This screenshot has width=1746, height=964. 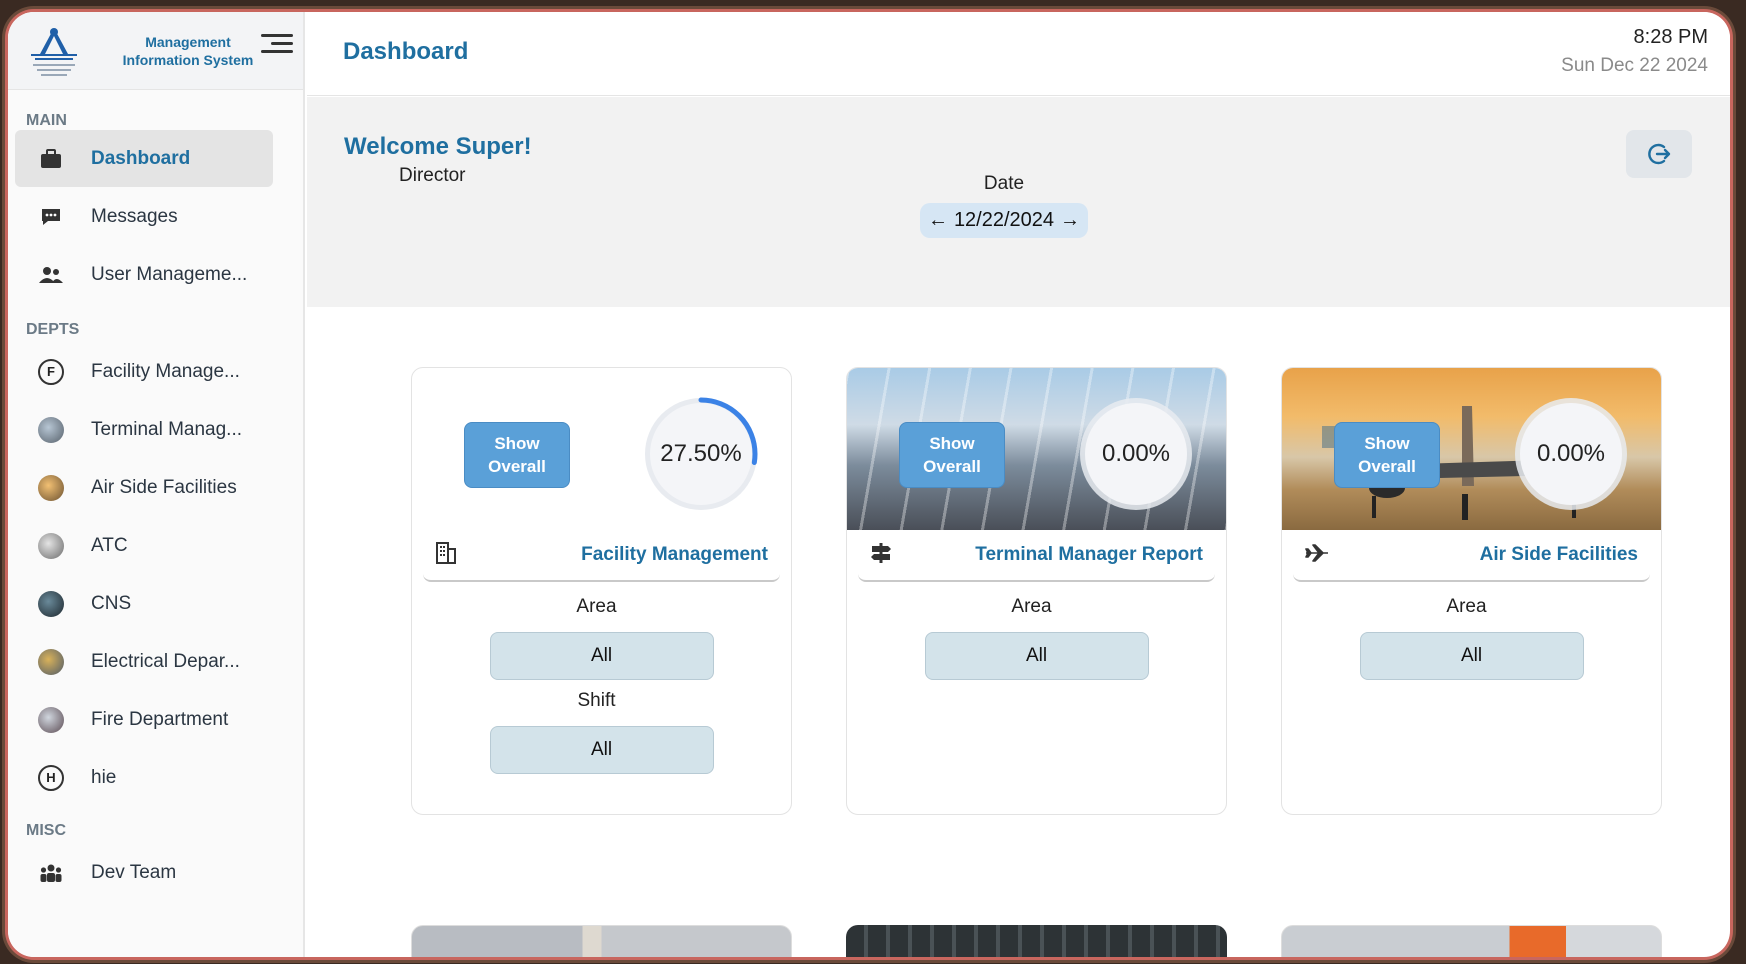 I want to click on sidebar-item-atc: ATC, so click(x=144, y=545).